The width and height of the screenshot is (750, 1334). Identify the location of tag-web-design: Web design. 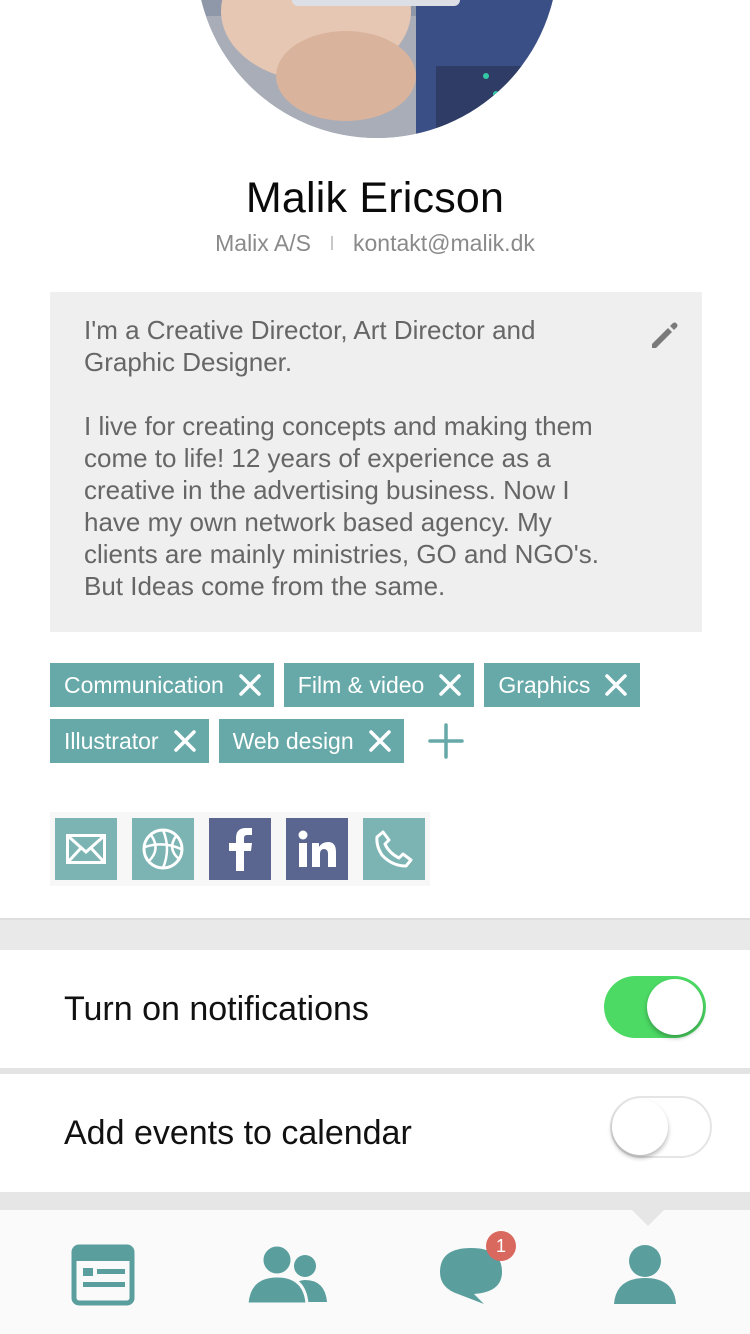
(311, 741).